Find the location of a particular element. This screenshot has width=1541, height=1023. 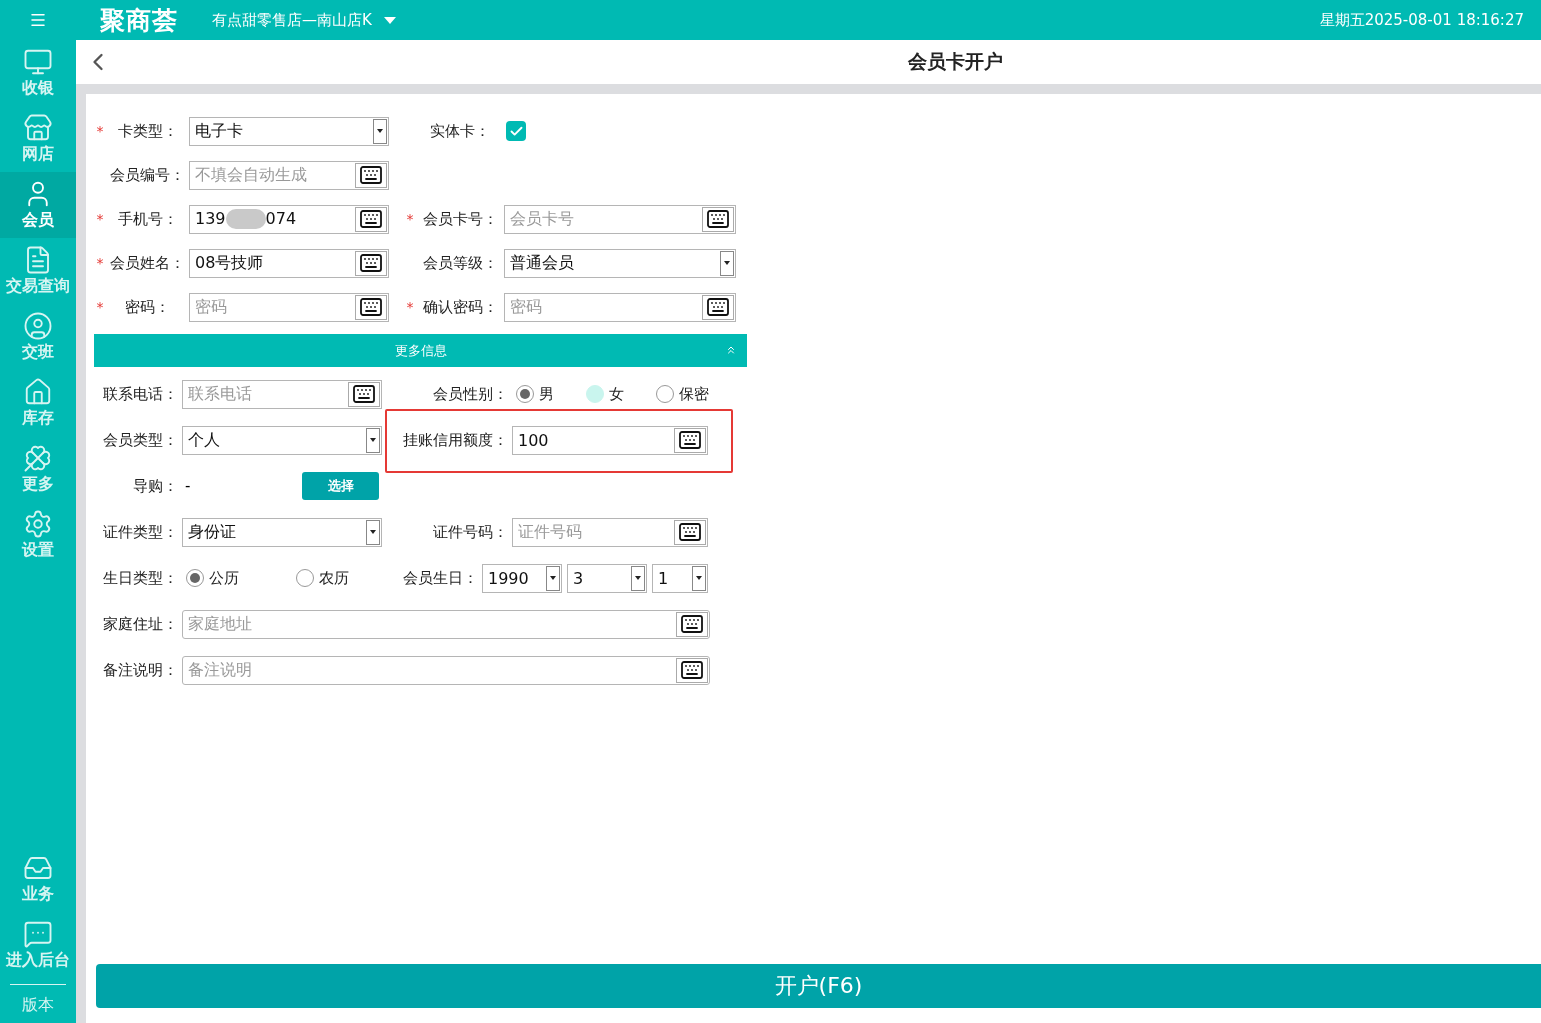

select-field: 1 is located at coordinates (680, 578).